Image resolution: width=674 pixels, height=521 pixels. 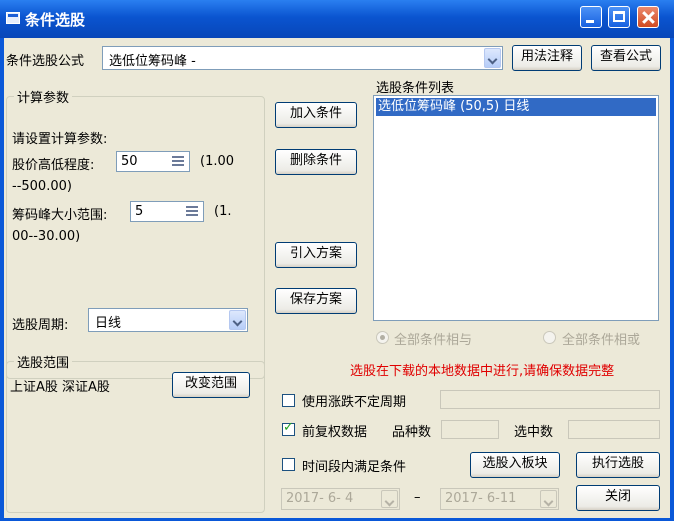 I want to click on execute-button: 执行选股, so click(x=618, y=465).